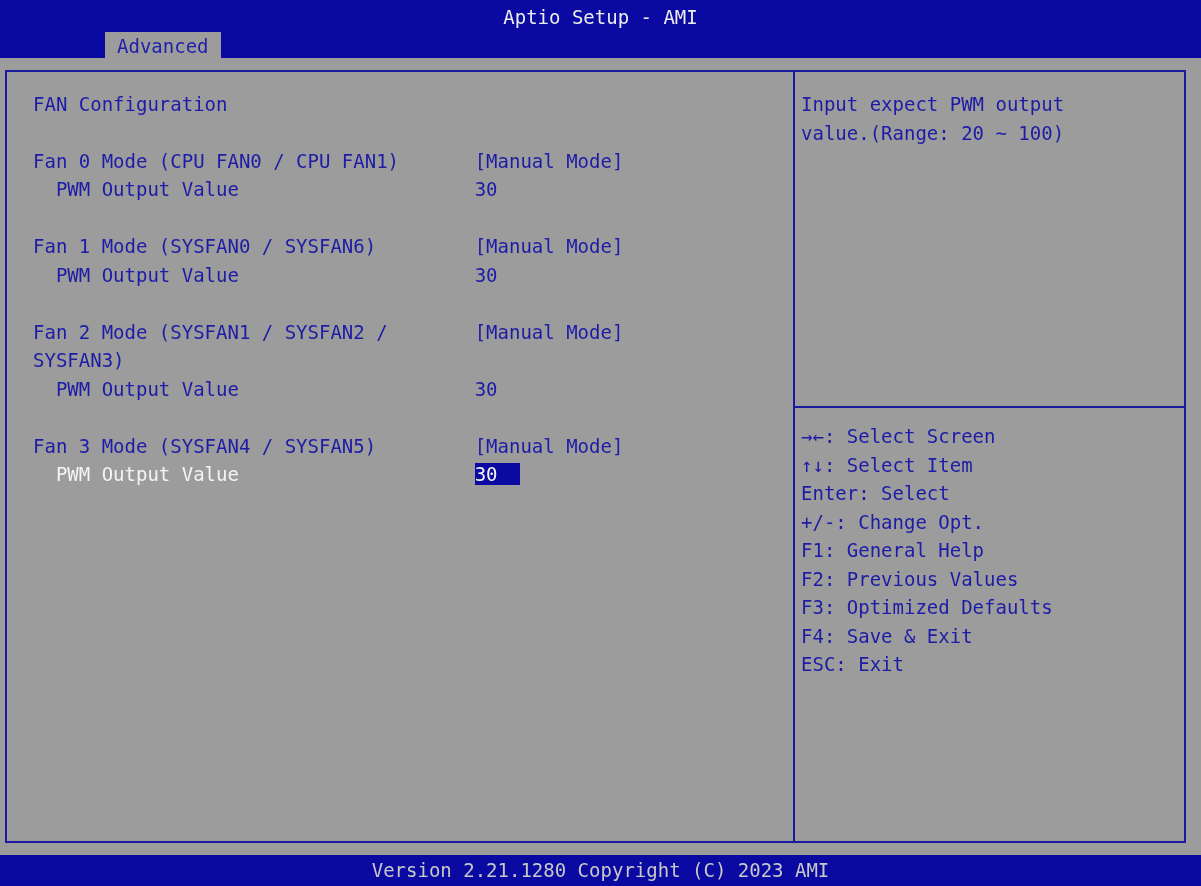 Image resolution: width=1201 pixels, height=886 pixels. What do you see at coordinates (250, 246) in the screenshot?
I see `setting-label: Fan 1 Mode (SYSFAN0 / SYSFAN6)` at bounding box center [250, 246].